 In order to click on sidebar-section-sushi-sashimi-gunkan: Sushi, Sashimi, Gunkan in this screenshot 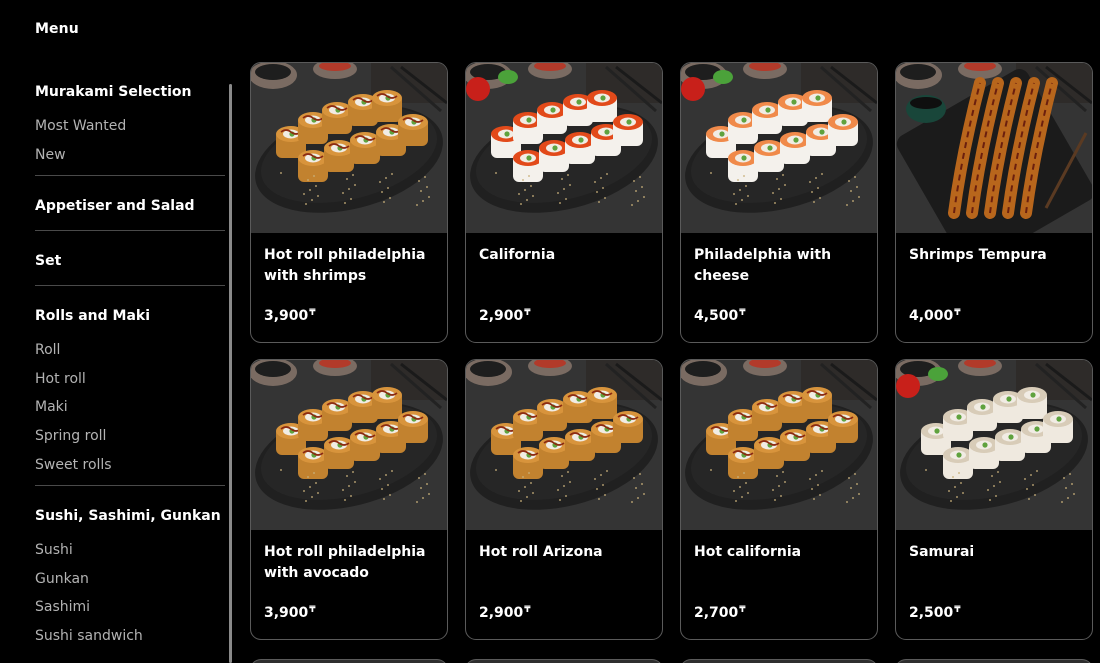, I will do `click(128, 516)`.